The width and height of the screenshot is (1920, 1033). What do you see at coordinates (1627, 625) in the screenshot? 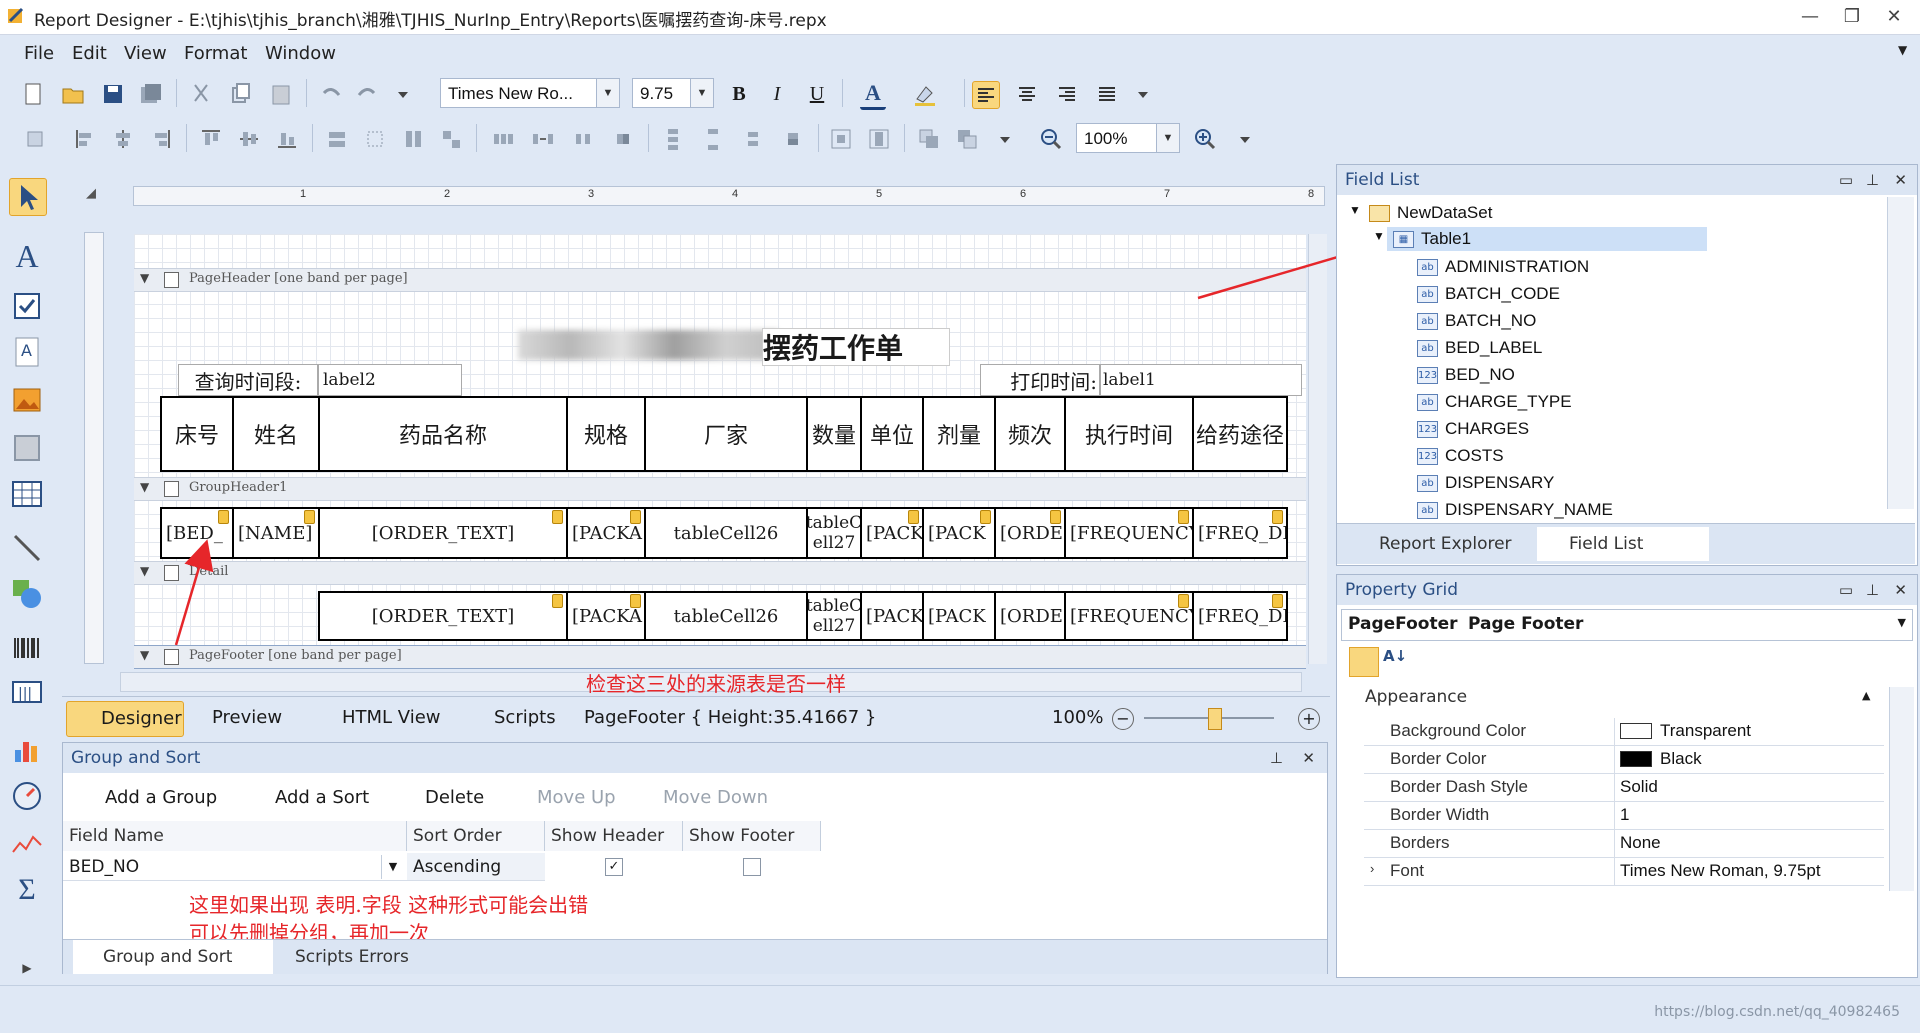
I see `object-selector: PageFooter Page Footer ▼` at bounding box center [1627, 625].